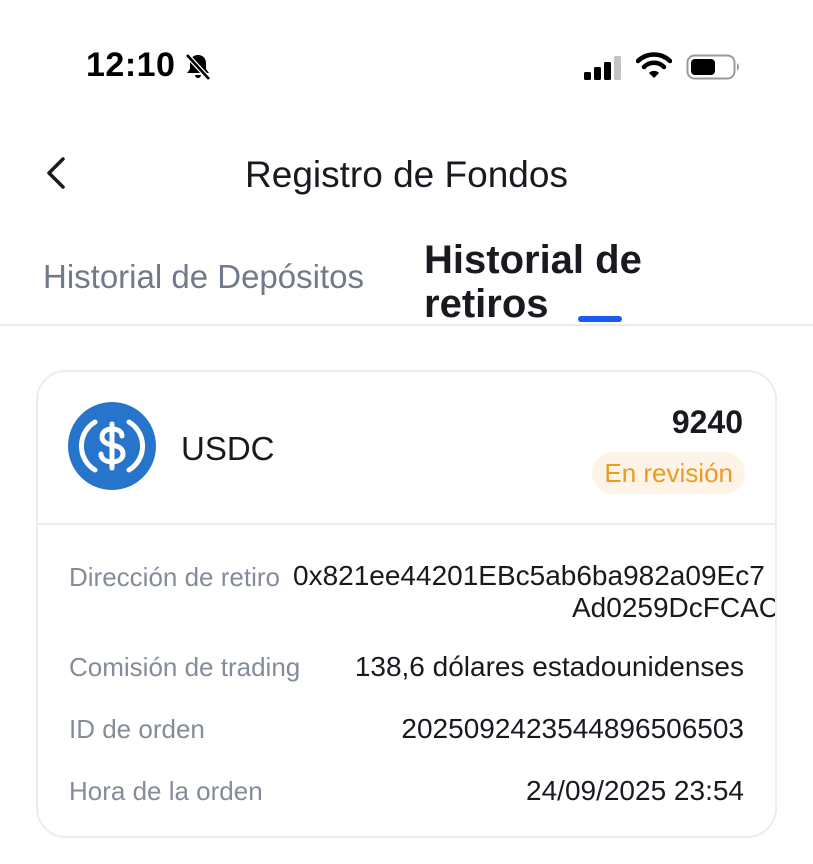 The height and width of the screenshot is (864, 813). Describe the element at coordinates (137, 729) in the screenshot. I see `order-id-label: ID de orden` at that location.